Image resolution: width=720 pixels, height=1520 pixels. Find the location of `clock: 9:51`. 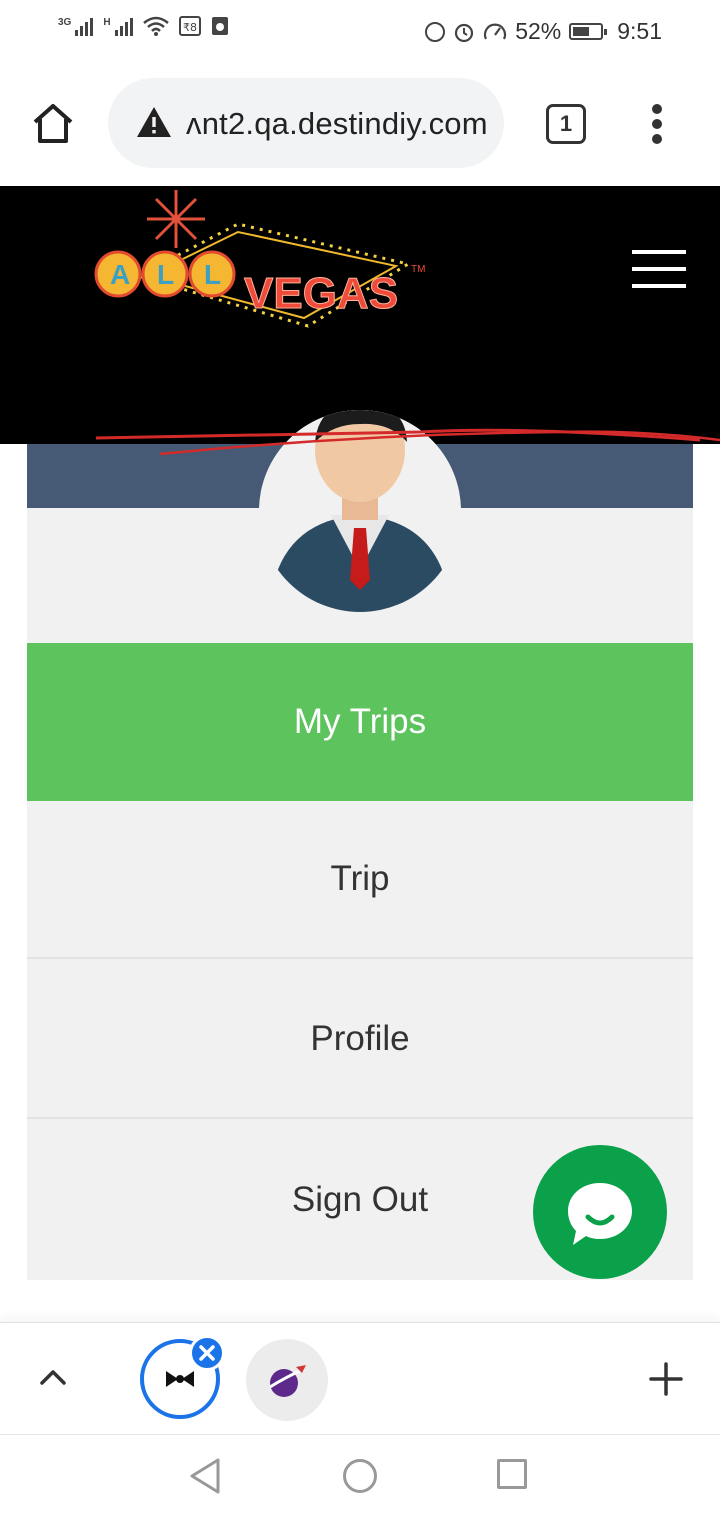

clock: 9:51 is located at coordinates (639, 31).